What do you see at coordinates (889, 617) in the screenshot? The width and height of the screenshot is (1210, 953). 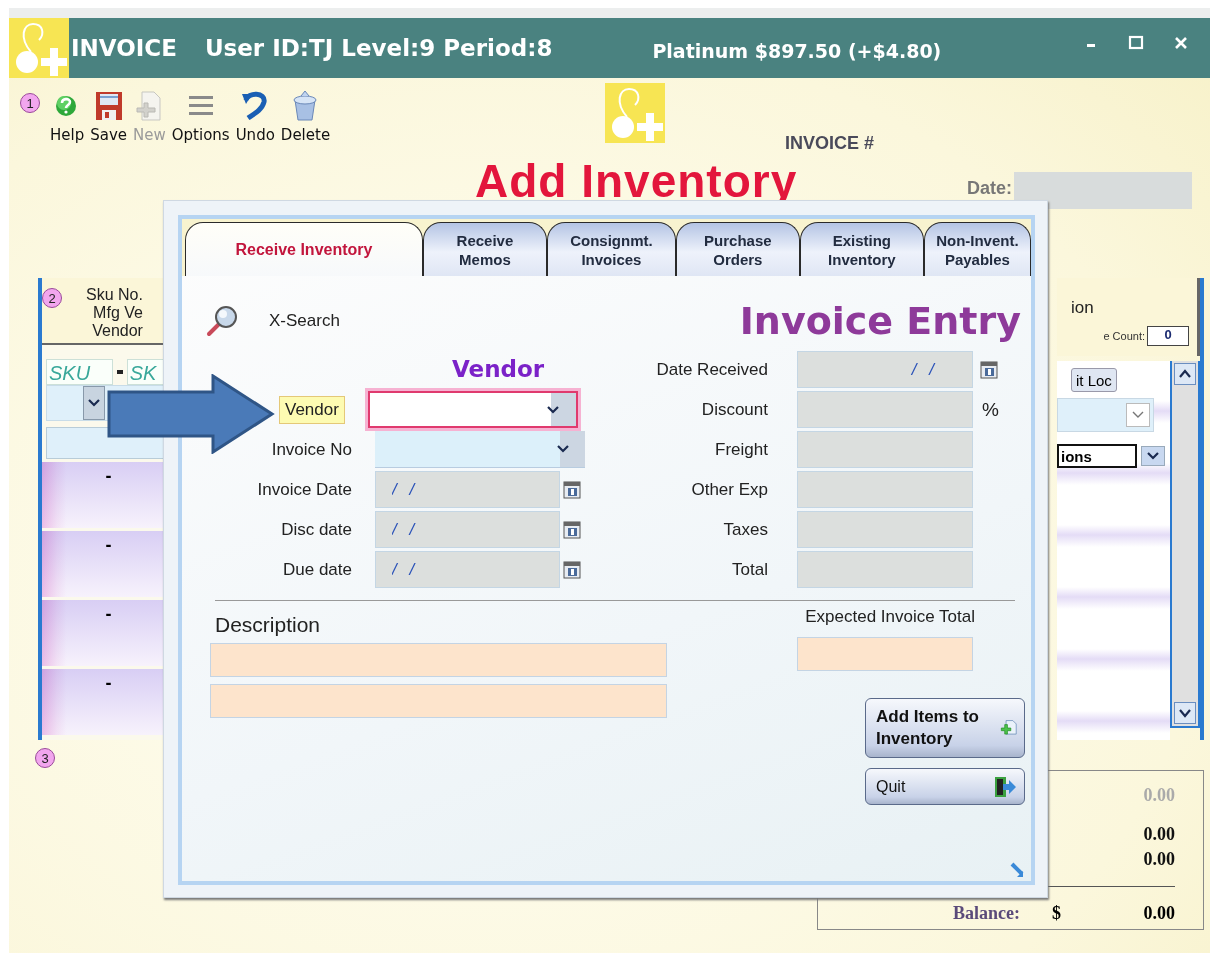 I see `field-label: Expected Invoice Total` at bounding box center [889, 617].